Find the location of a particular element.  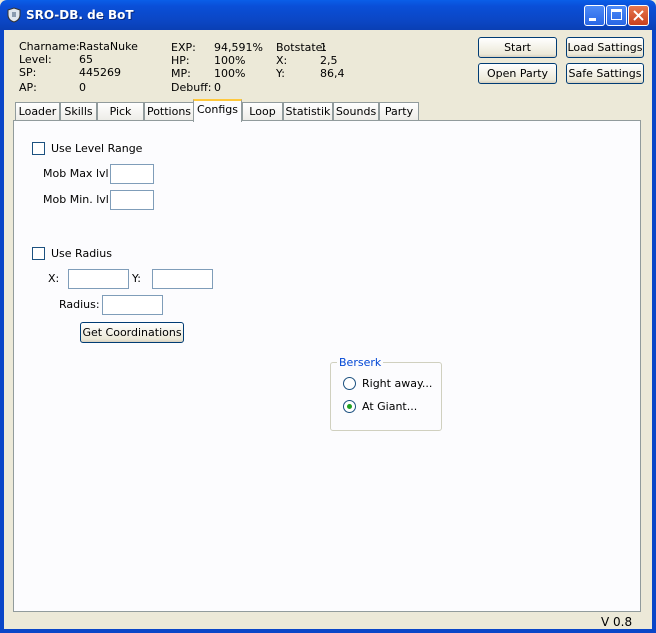

maximize-icon is located at coordinates (616, 14).